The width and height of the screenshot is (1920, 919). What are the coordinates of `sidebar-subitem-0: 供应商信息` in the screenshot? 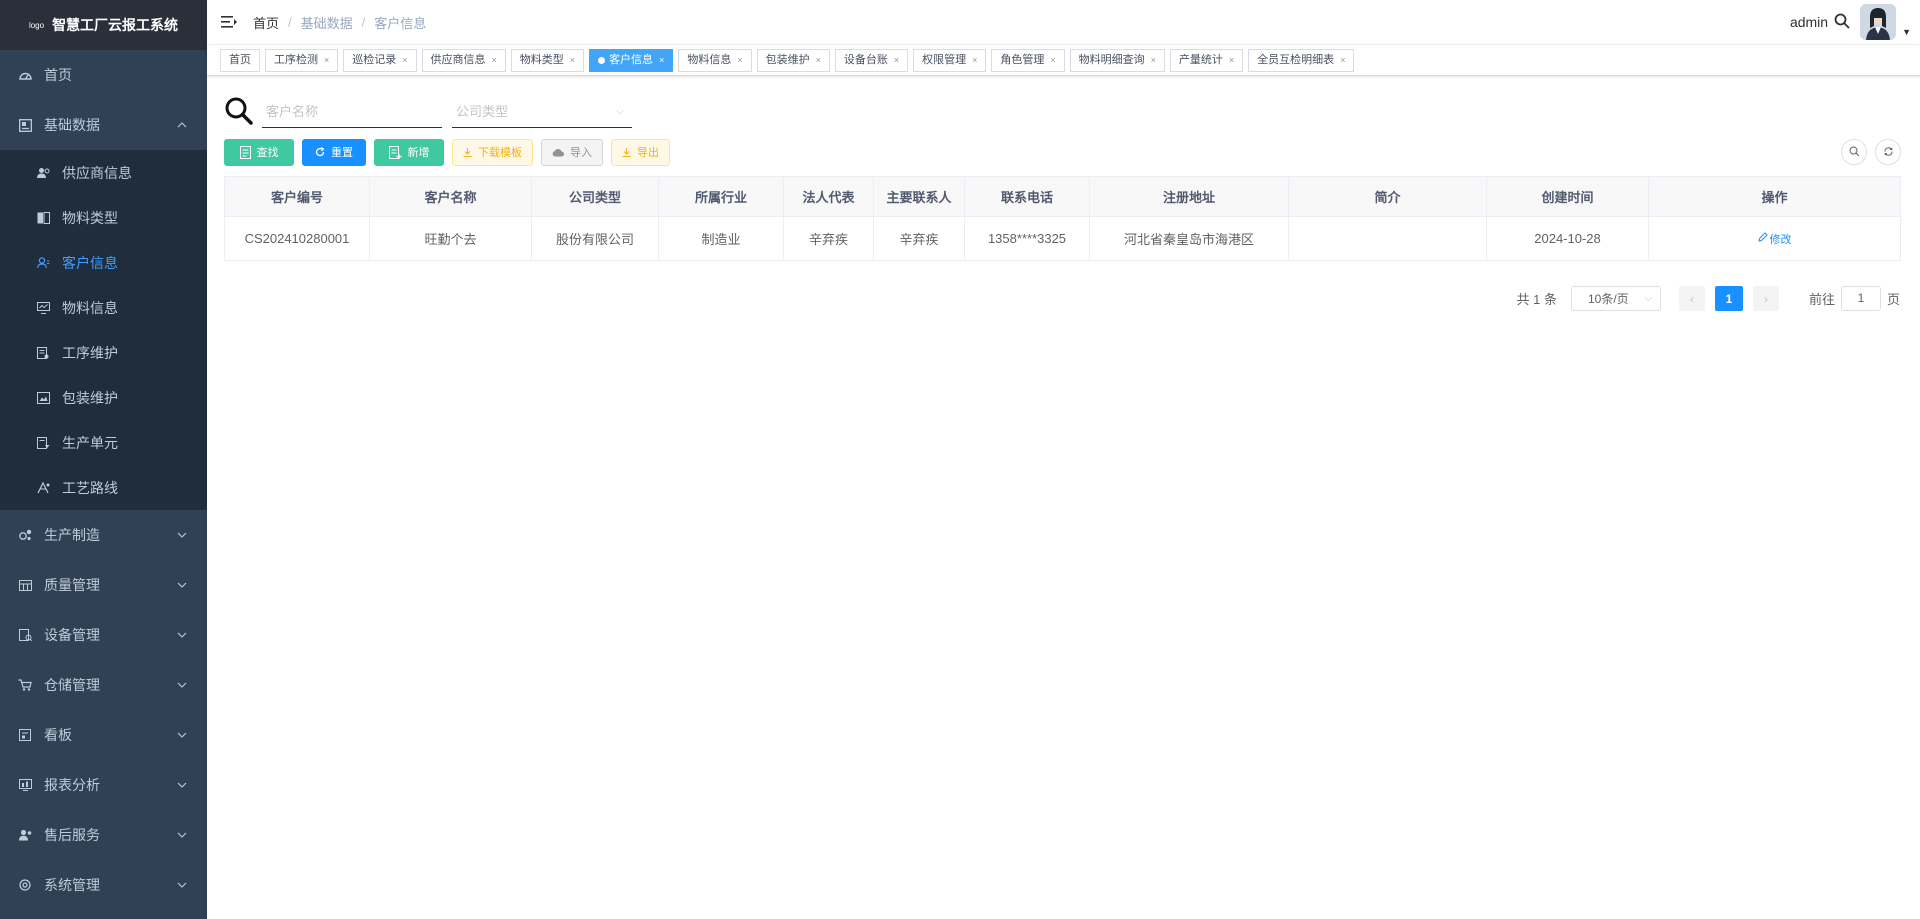 It's located at (103, 172).